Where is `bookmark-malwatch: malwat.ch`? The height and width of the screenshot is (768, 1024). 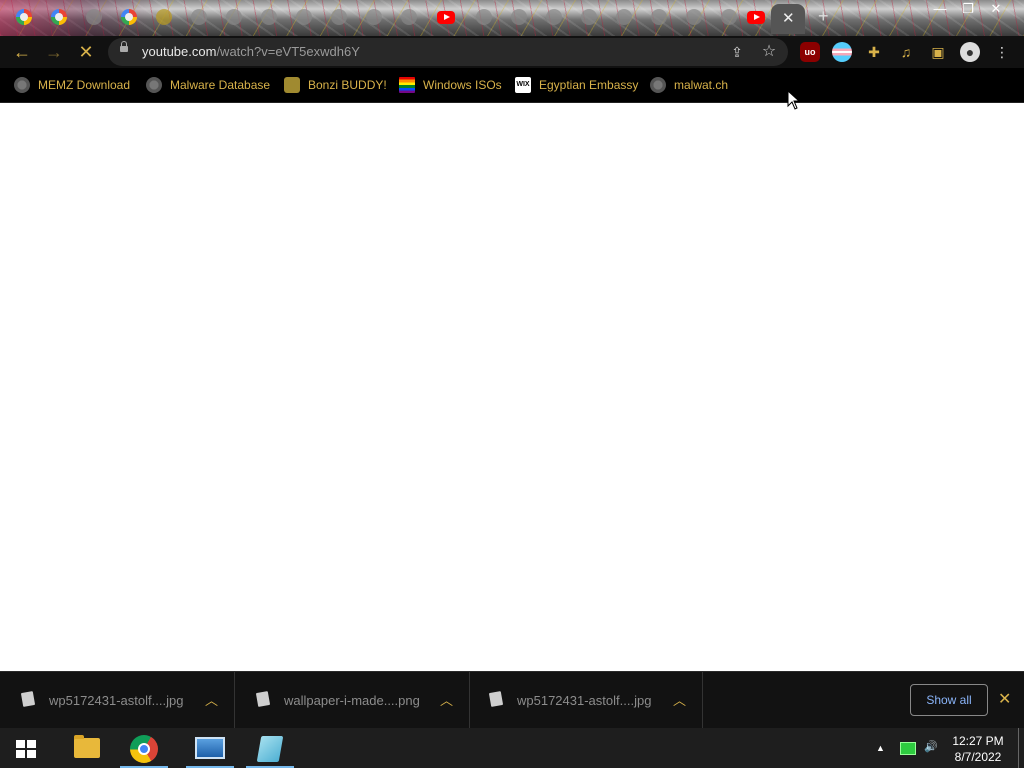 bookmark-malwatch: malwat.ch is located at coordinates (689, 85).